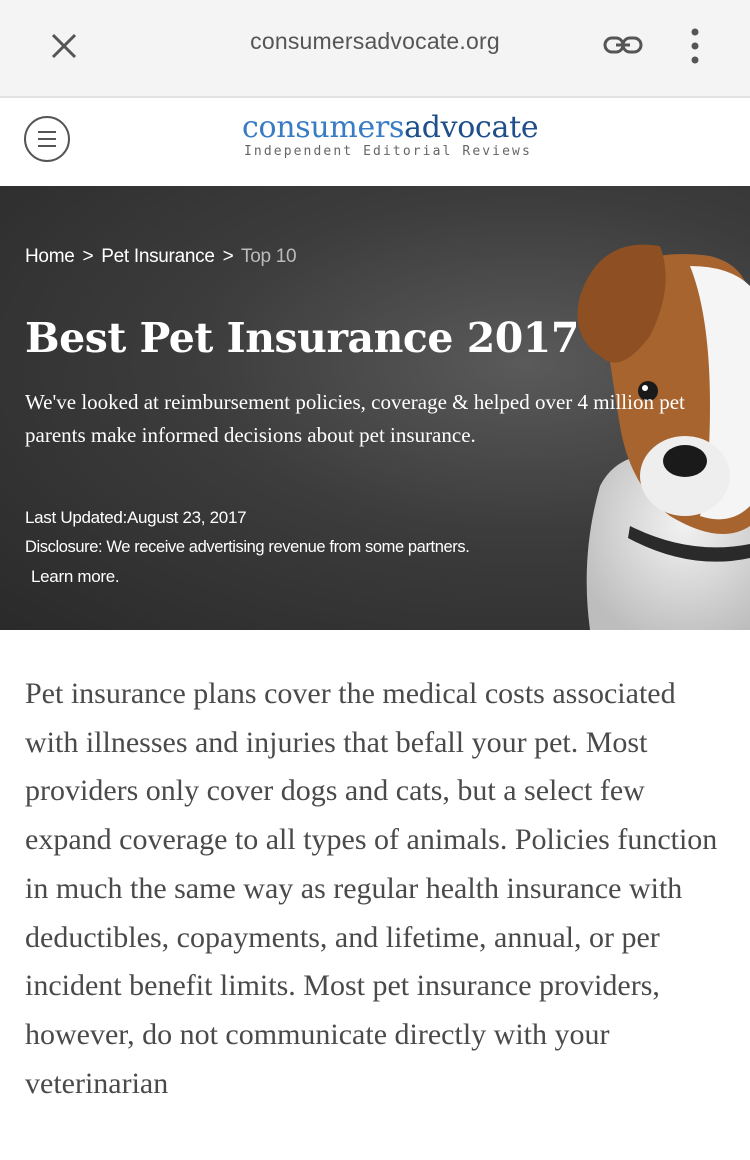 Image resolution: width=750 pixels, height=1160 pixels. Describe the element at coordinates (47, 139) in the screenshot. I see `hamburger-menu-icon` at that location.